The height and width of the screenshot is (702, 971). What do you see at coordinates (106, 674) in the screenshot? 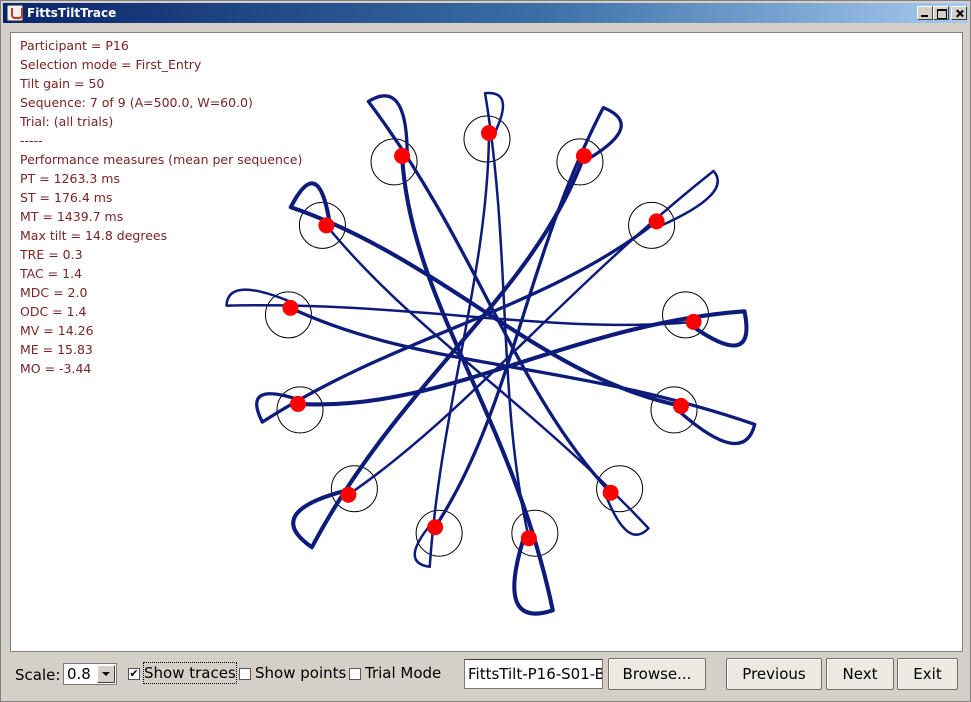
I see `chevron-down-icon` at bounding box center [106, 674].